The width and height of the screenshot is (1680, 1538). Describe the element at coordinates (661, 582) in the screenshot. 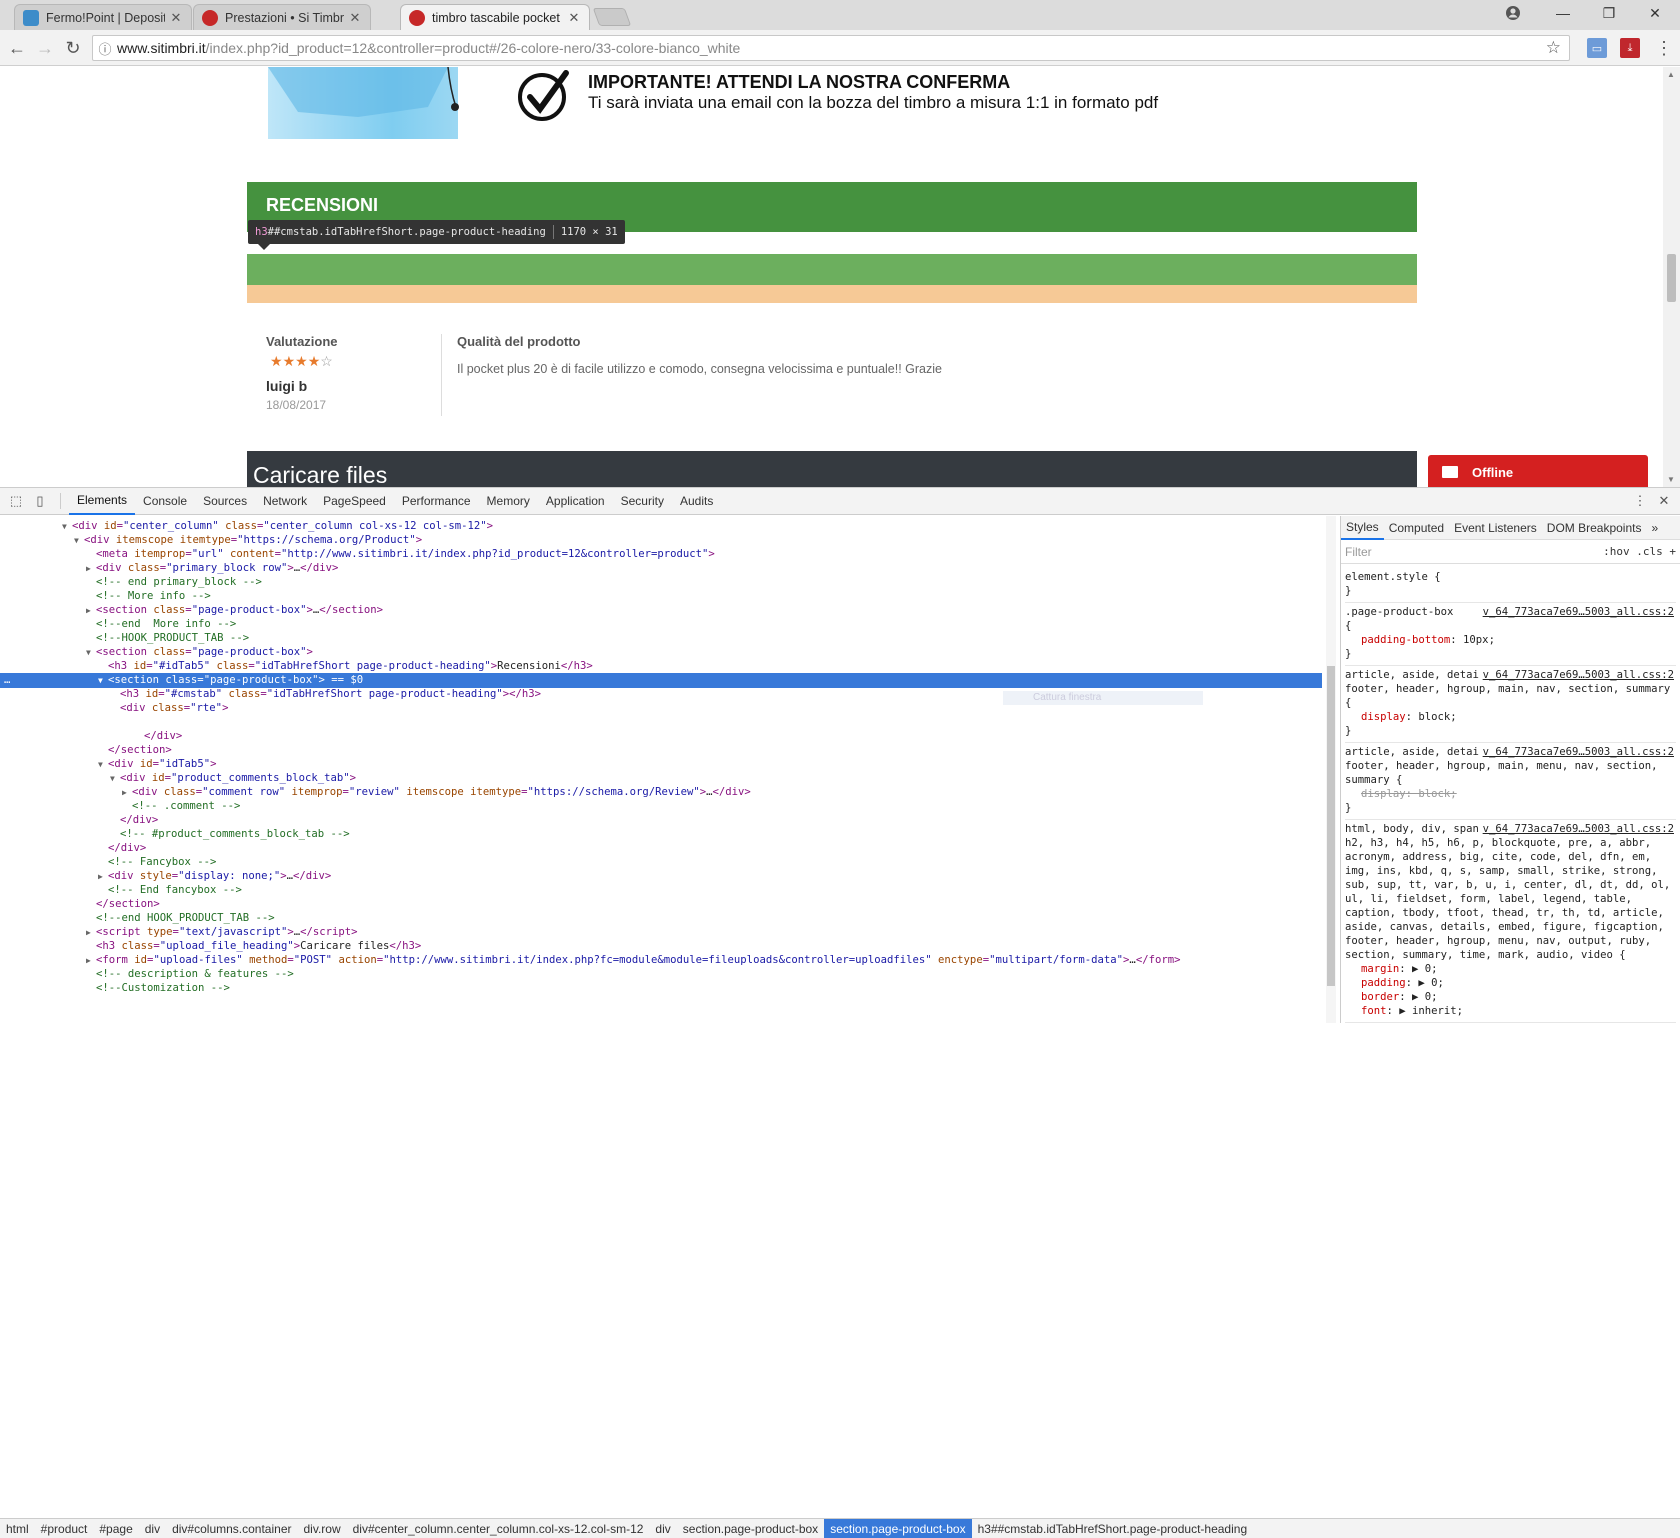

I see `dom-node: <!-- end primary_block -->` at that location.